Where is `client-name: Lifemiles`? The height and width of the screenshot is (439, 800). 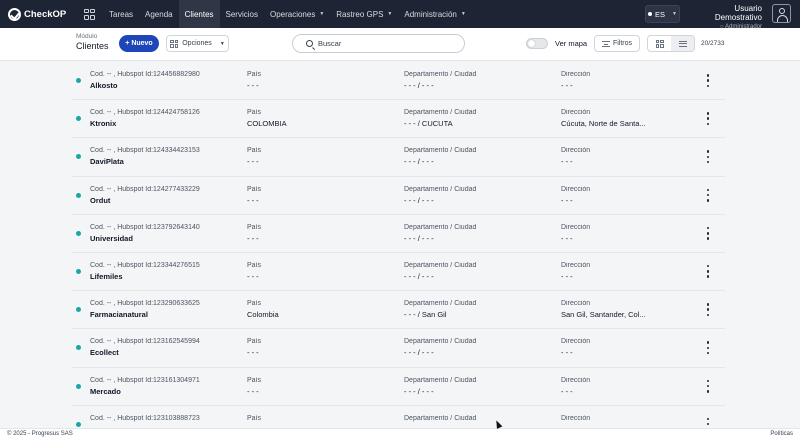
client-name: Lifemiles is located at coordinates (165, 276).